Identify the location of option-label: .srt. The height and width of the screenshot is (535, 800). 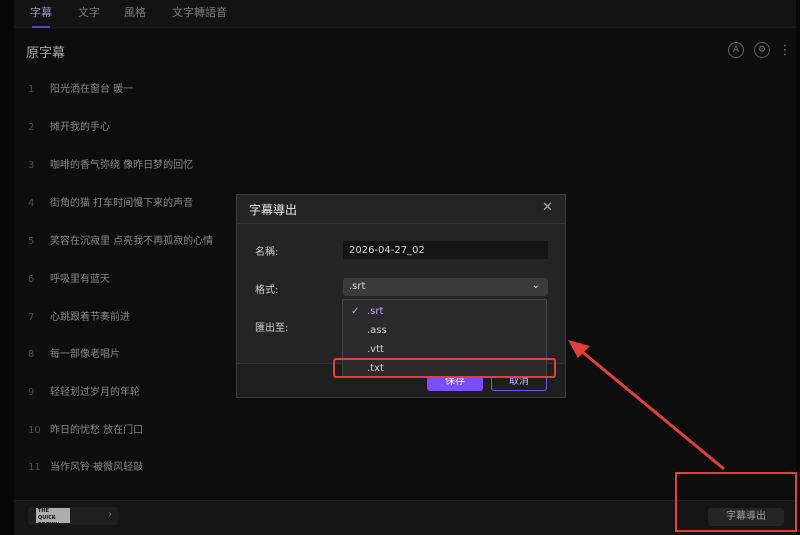
(375, 311).